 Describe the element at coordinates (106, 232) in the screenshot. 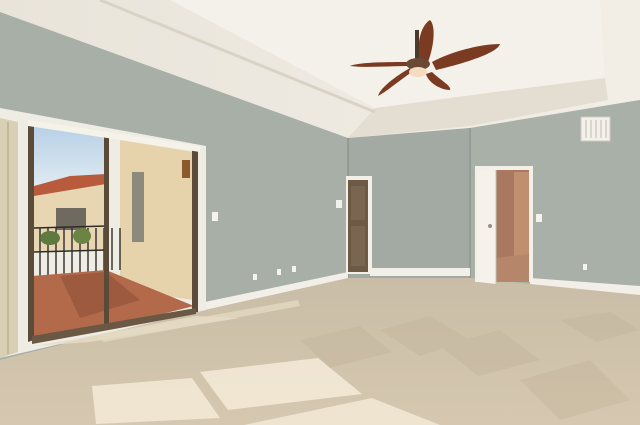

I see `door-mullion` at that location.